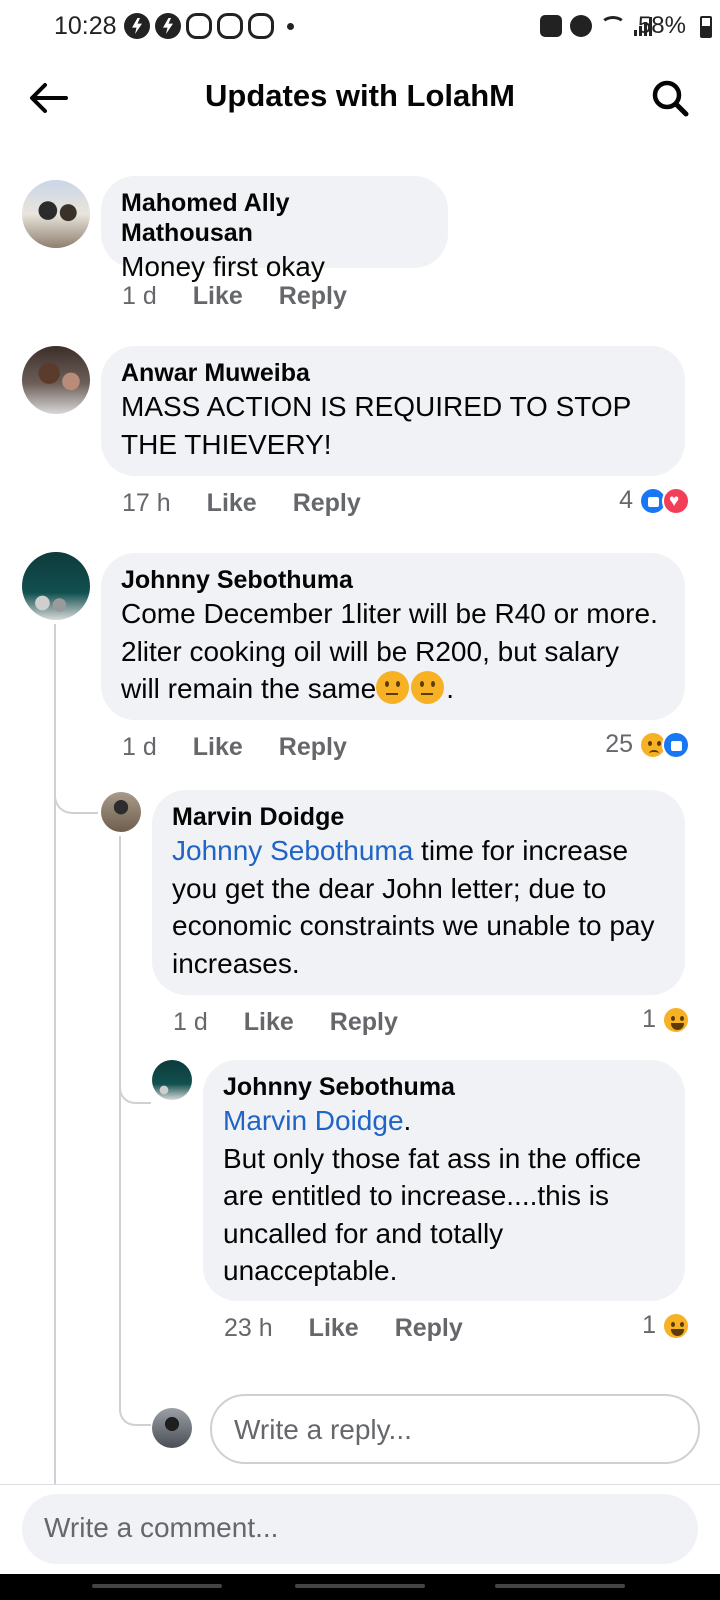 Image resolution: width=720 pixels, height=1600 pixels. I want to click on like-reaction-icon, so click(676, 744).